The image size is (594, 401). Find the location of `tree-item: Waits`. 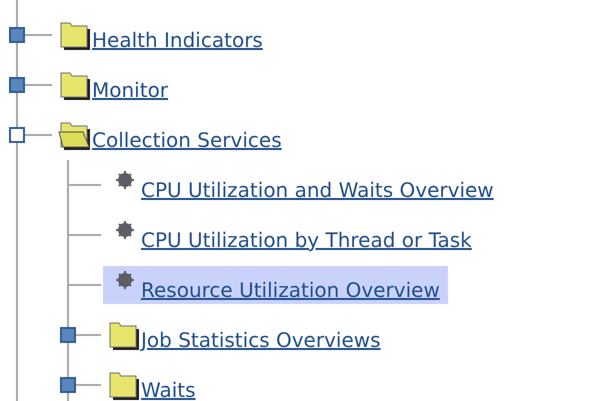

tree-item: Waits is located at coordinates (153, 383).